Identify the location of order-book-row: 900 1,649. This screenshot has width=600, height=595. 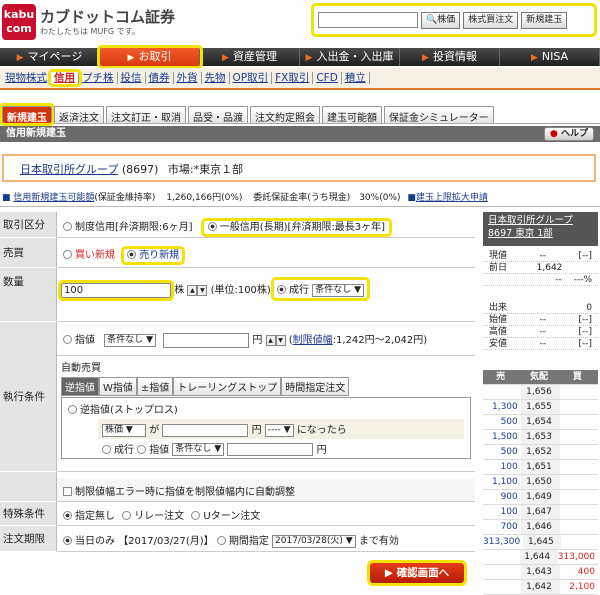
(540, 497).